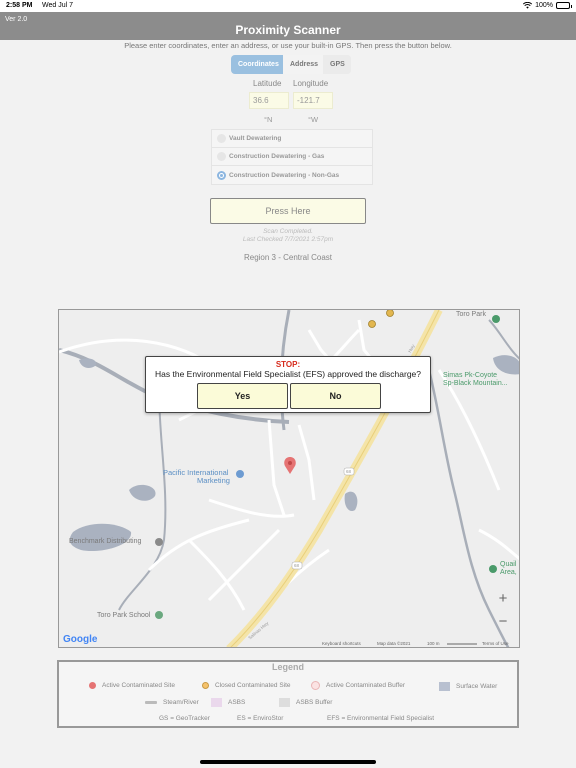 The height and width of the screenshot is (768, 576). What do you see at coordinates (237, 702) in the screenshot?
I see `legend-label: ASBS` at bounding box center [237, 702].